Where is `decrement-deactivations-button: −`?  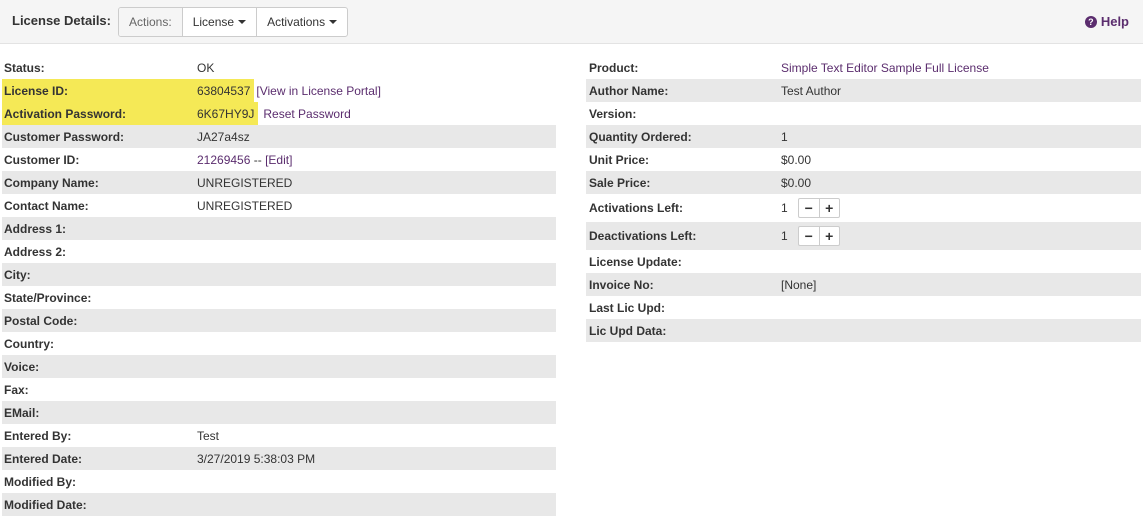
decrement-deactivations-button: − is located at coordinates (809, 236).